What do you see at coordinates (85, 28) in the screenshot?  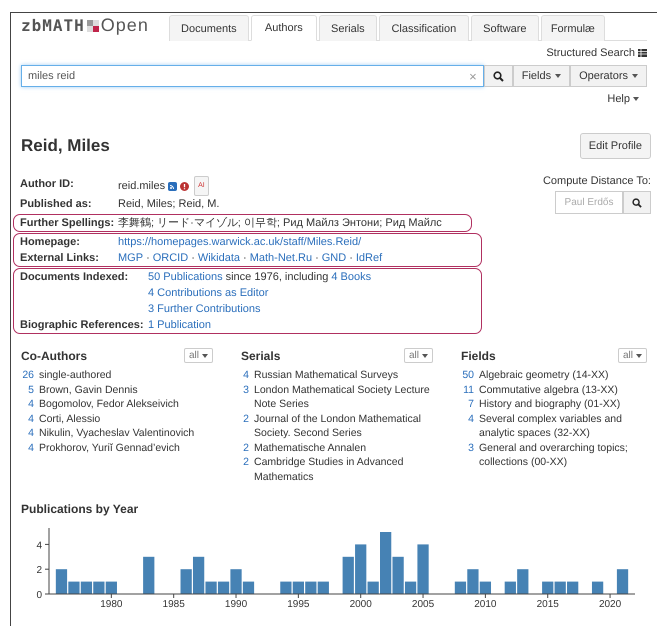 I see `logo: zbMATH Open` at bounding box center [85, 28].